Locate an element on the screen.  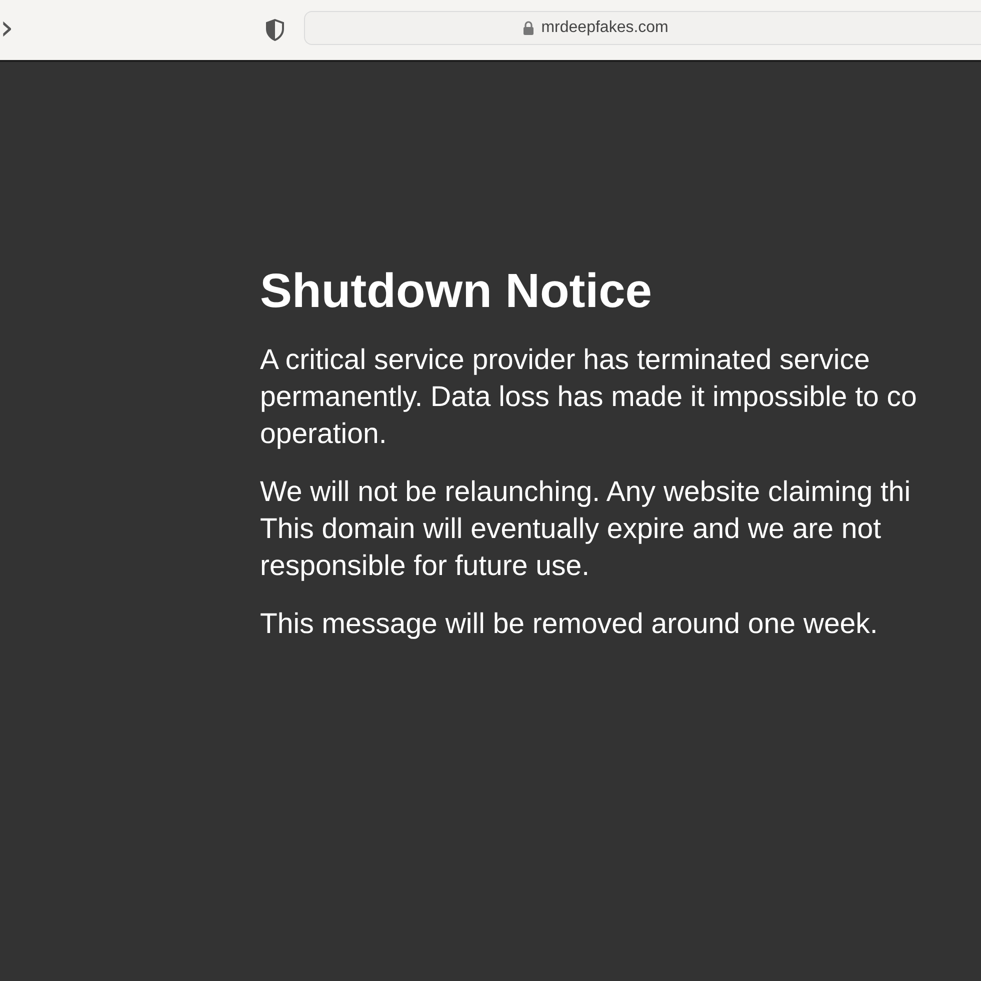
notice-text-line: permanently. Data loss has made it impossible to co is located at coordinates (588, 397).